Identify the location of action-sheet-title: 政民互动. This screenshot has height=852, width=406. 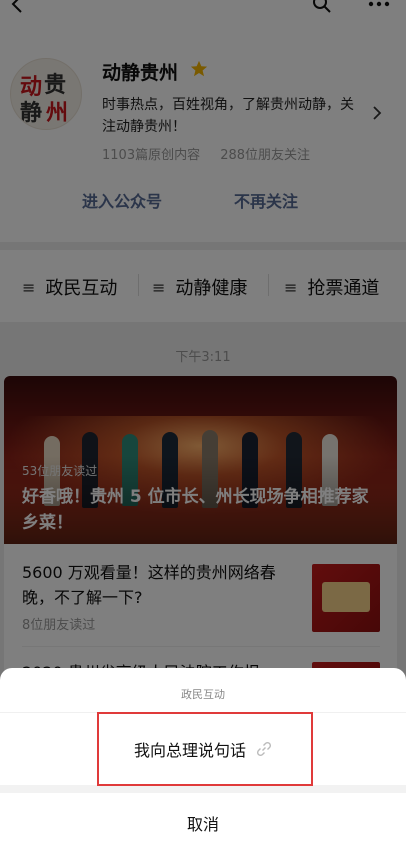
(203, 694).